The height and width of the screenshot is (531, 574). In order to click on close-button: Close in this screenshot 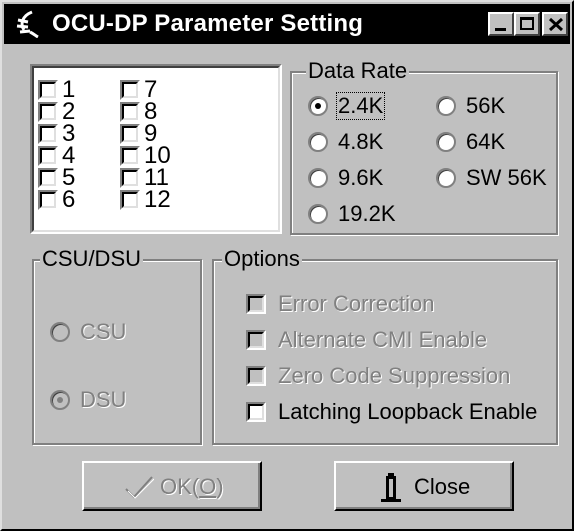, I will do `click(424, 486)`.